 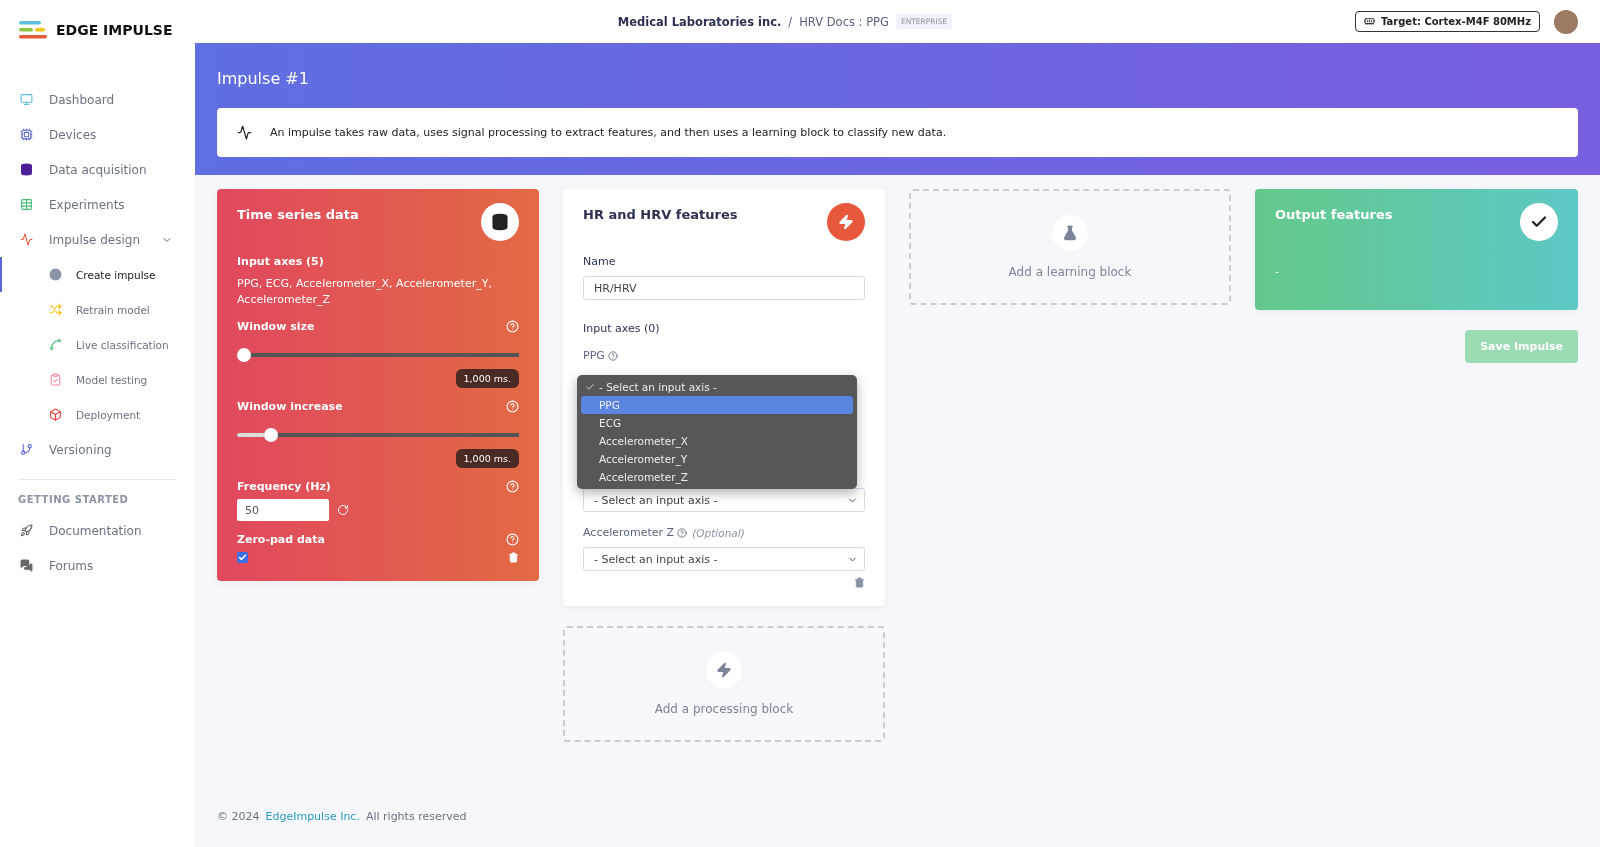 I want to click on card-title: Output features, so click(x=1334, y=214).